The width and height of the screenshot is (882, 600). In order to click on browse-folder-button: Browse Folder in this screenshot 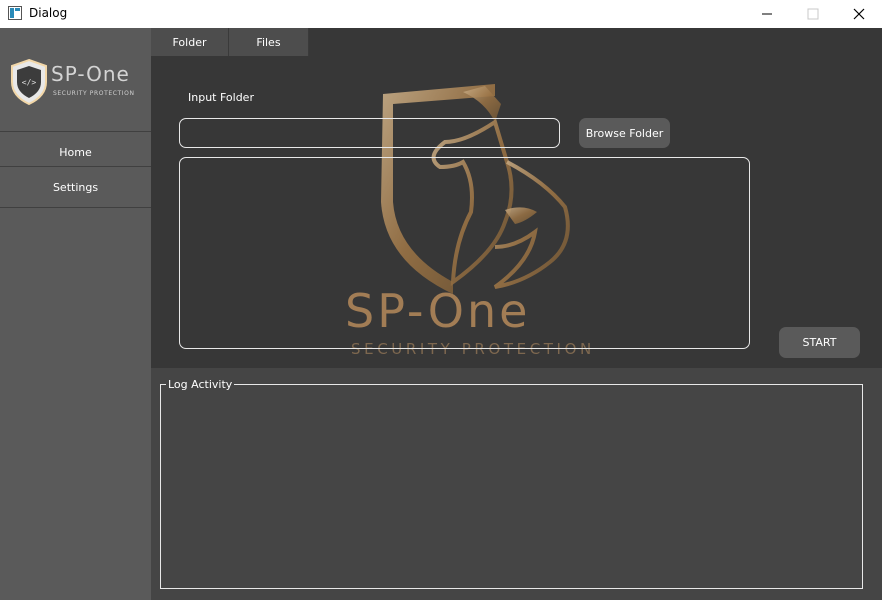, I will do `click(624, 133)`.